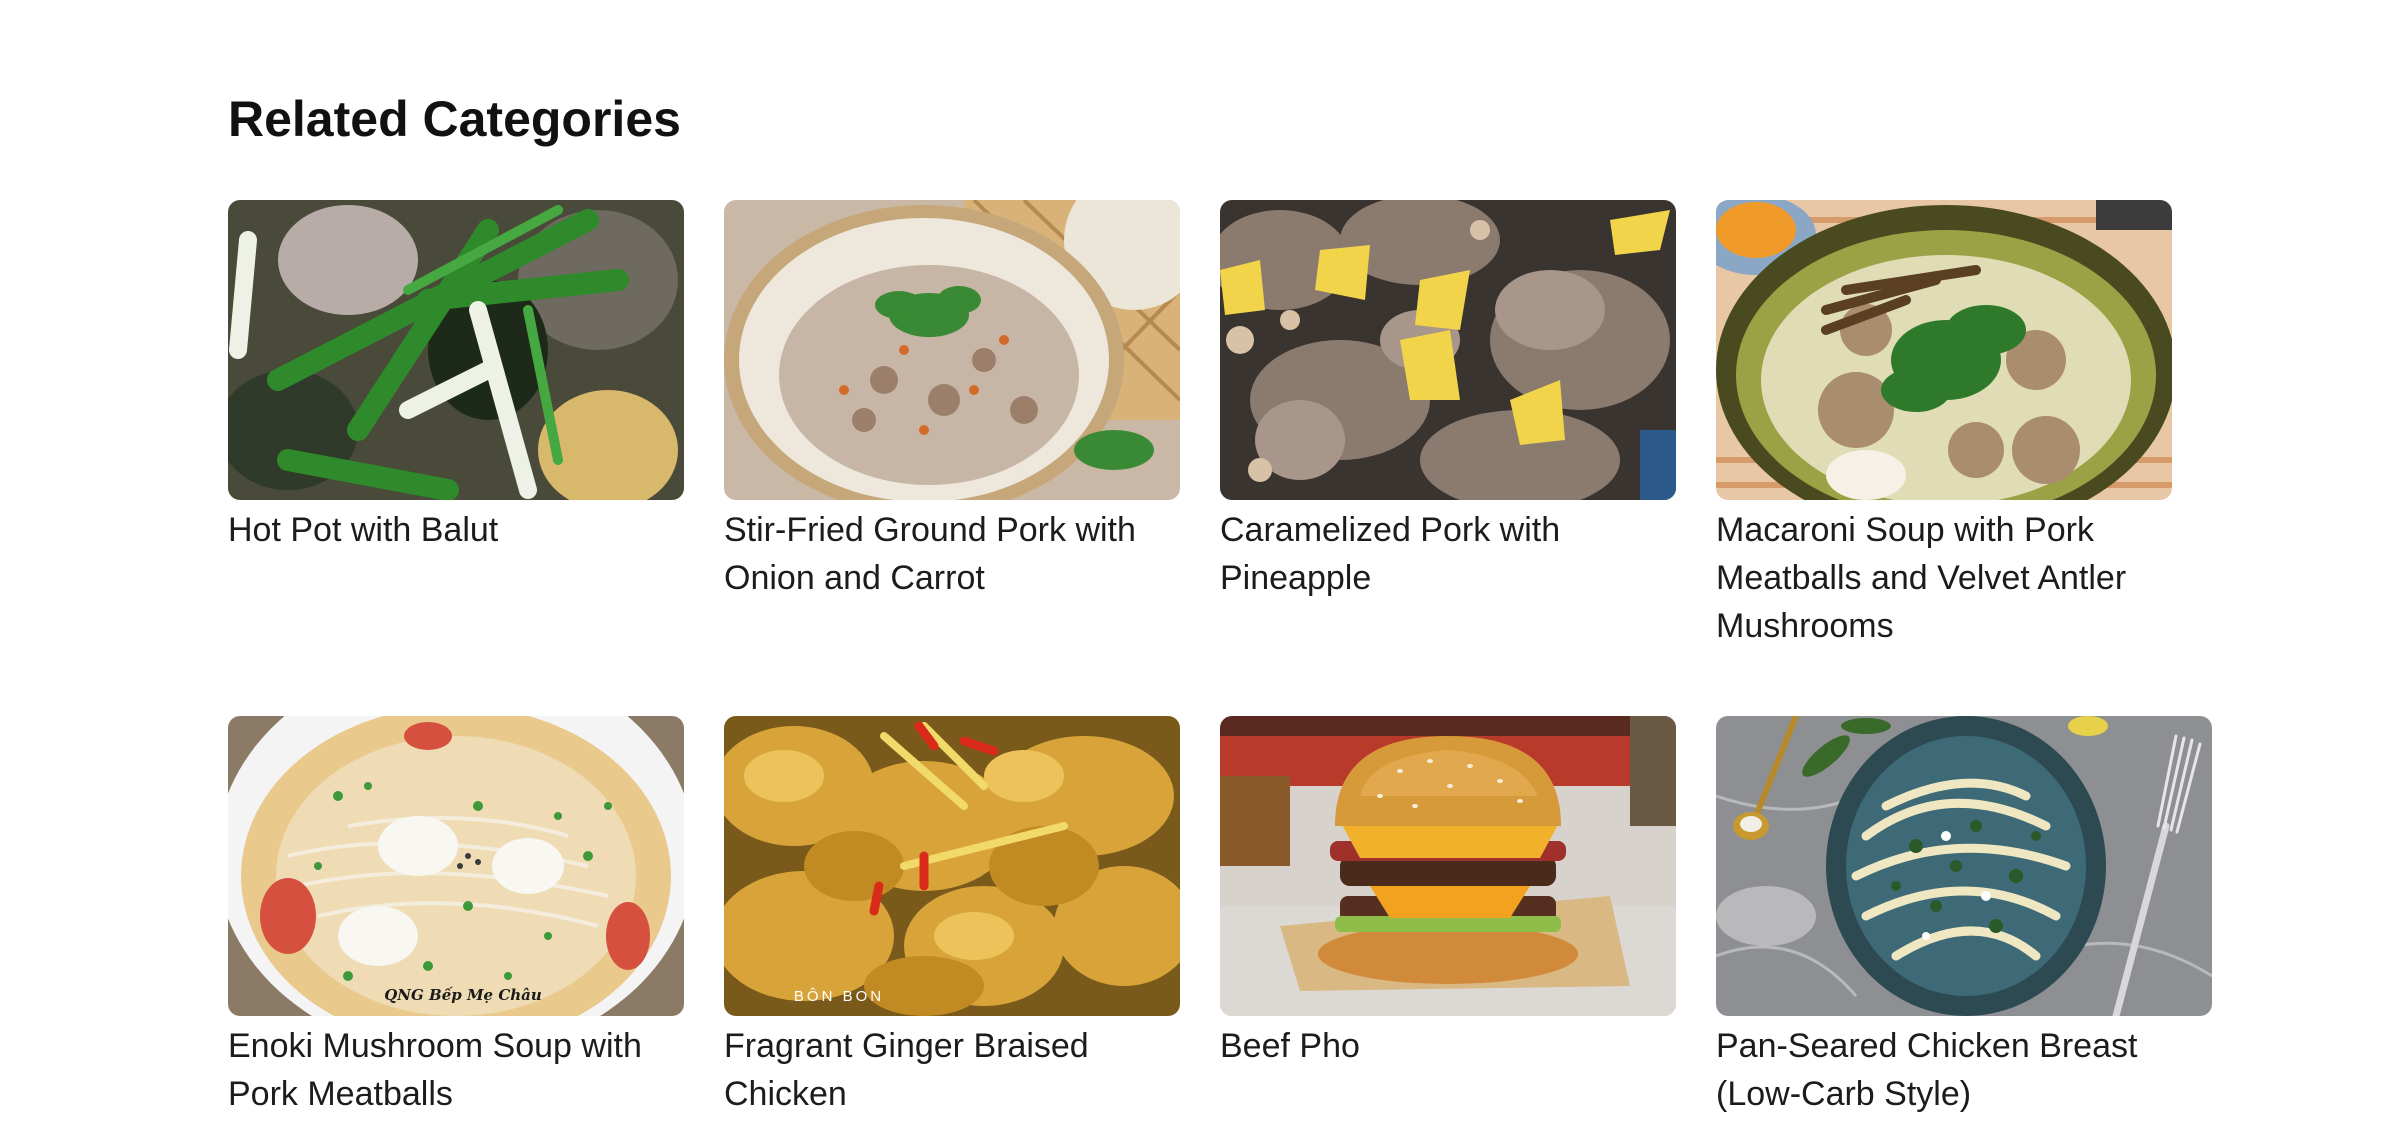  I want to click on category-card-ginger-chicken: BÔN BON Fragrant Ginger Braised Chicken, so click(952, 917).